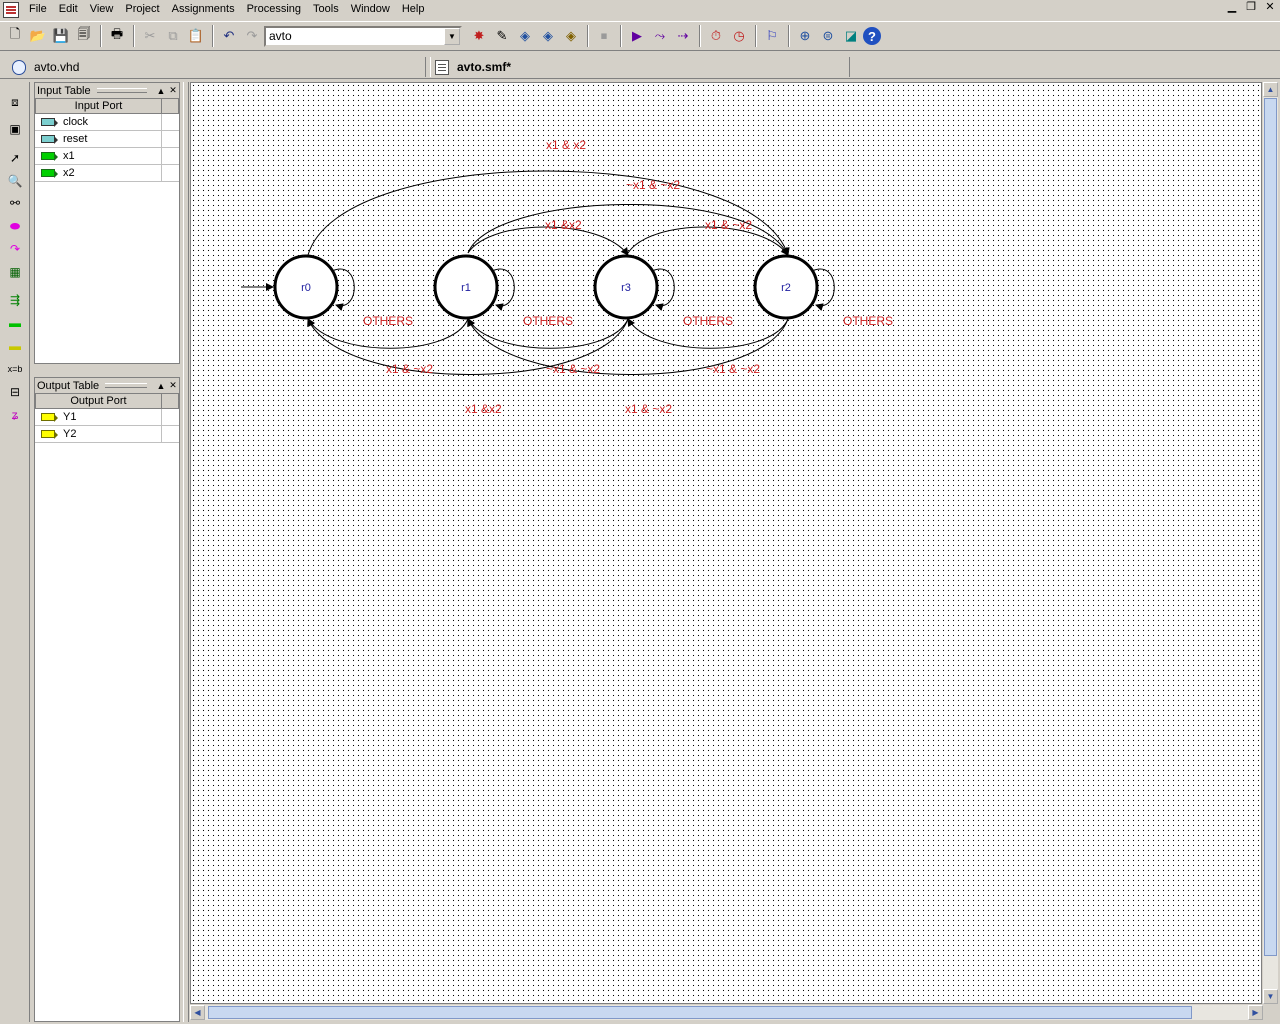 This screenshot has width=1280, height=1024. I want to click on find-binoculars-icon: ⚯, so click(15, 203).